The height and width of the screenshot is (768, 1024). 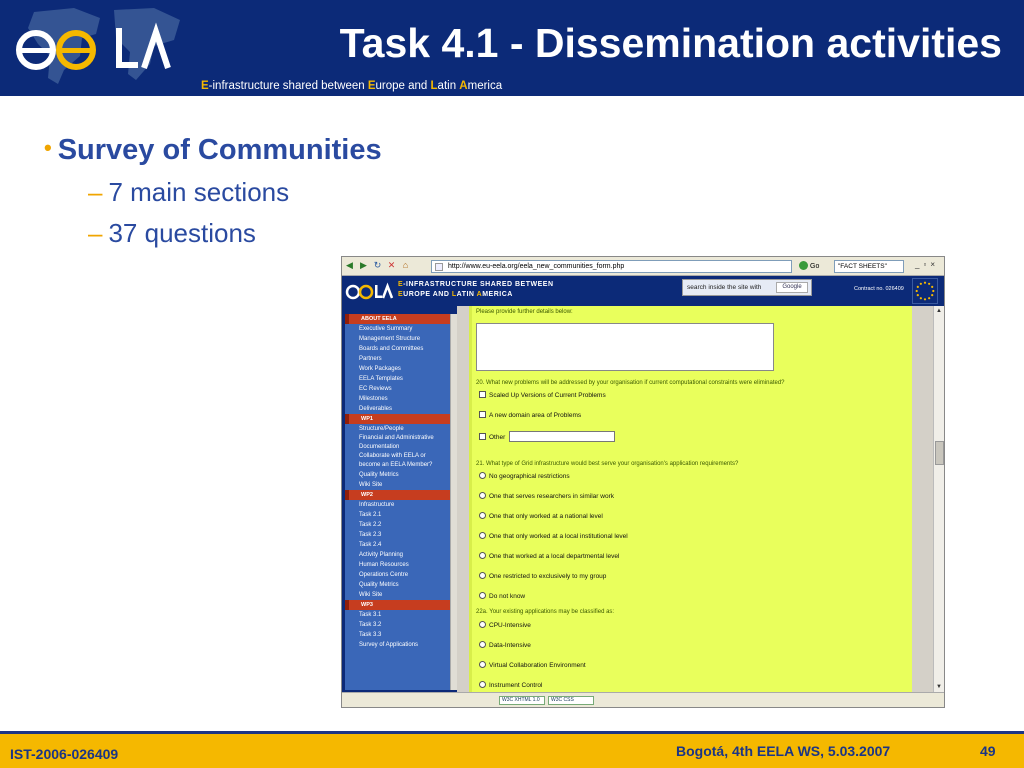 What do you see at coordinates (439, 267) in the screenshot?
I see `page-icon` at bounding box center [439, 267].